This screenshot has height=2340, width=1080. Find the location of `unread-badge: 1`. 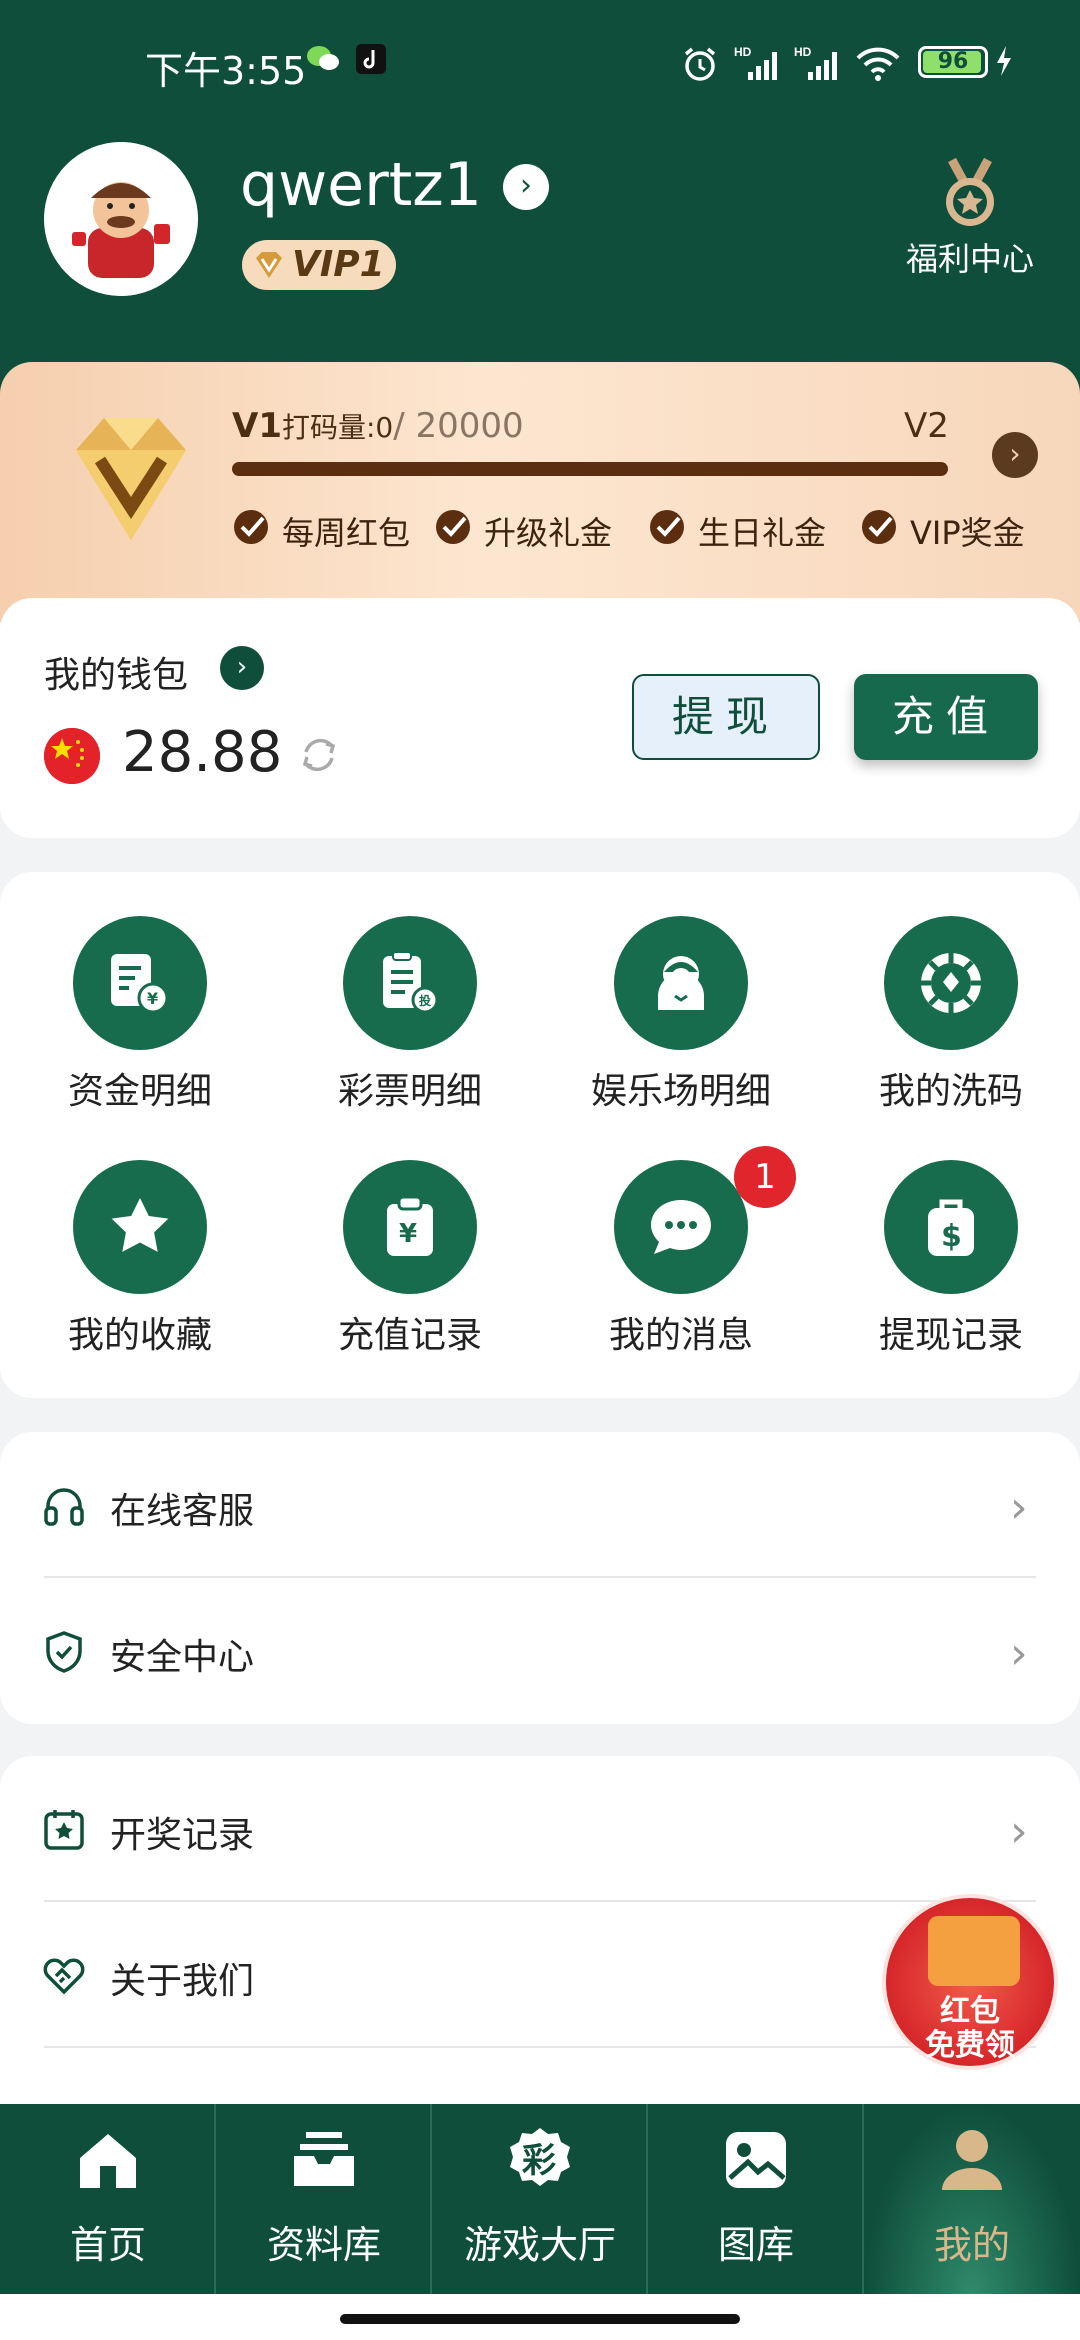

unread-badge: 1 is located at coordinates (765, 1177).